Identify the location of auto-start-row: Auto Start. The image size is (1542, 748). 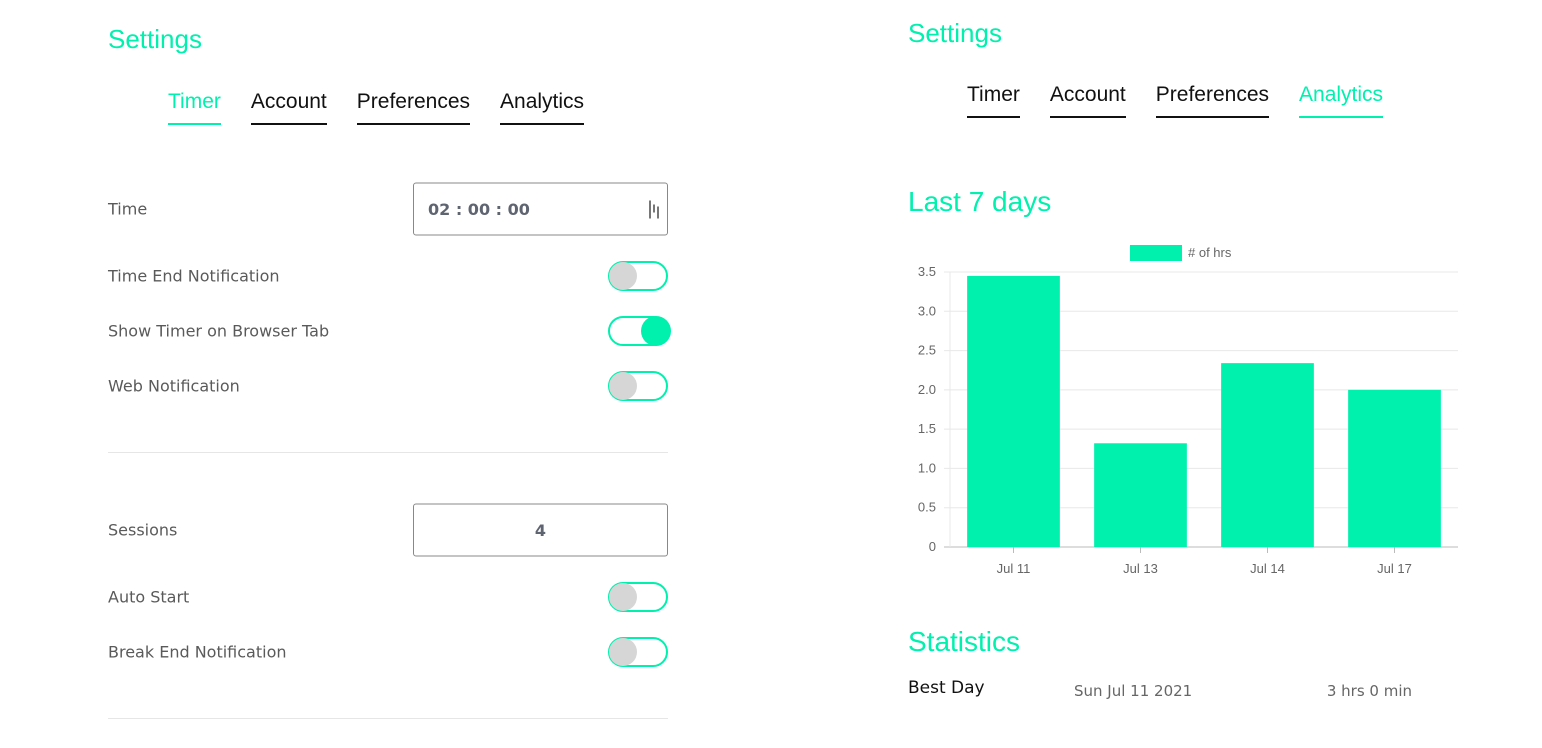
(388, 597).